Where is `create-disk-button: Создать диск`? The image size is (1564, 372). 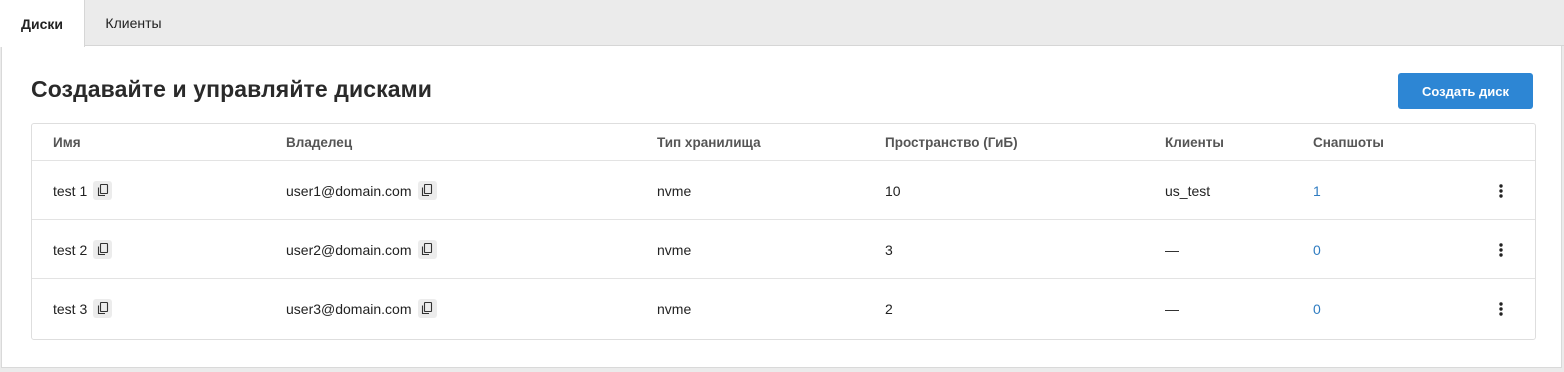
create-disk-button: Создать диск is located at coordinates (1465, 91).